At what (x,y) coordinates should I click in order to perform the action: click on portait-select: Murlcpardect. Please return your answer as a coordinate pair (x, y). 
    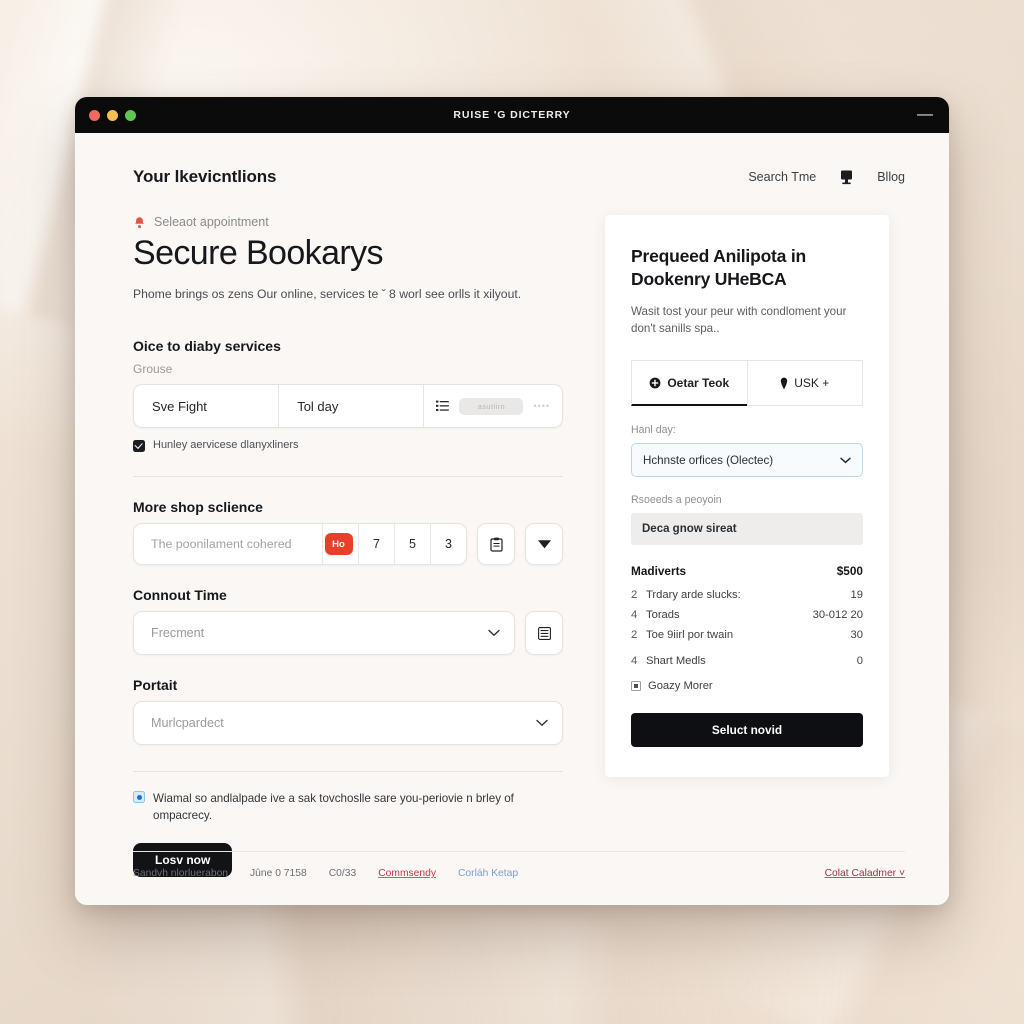
    Looking at the image, I should click on (348, 723).